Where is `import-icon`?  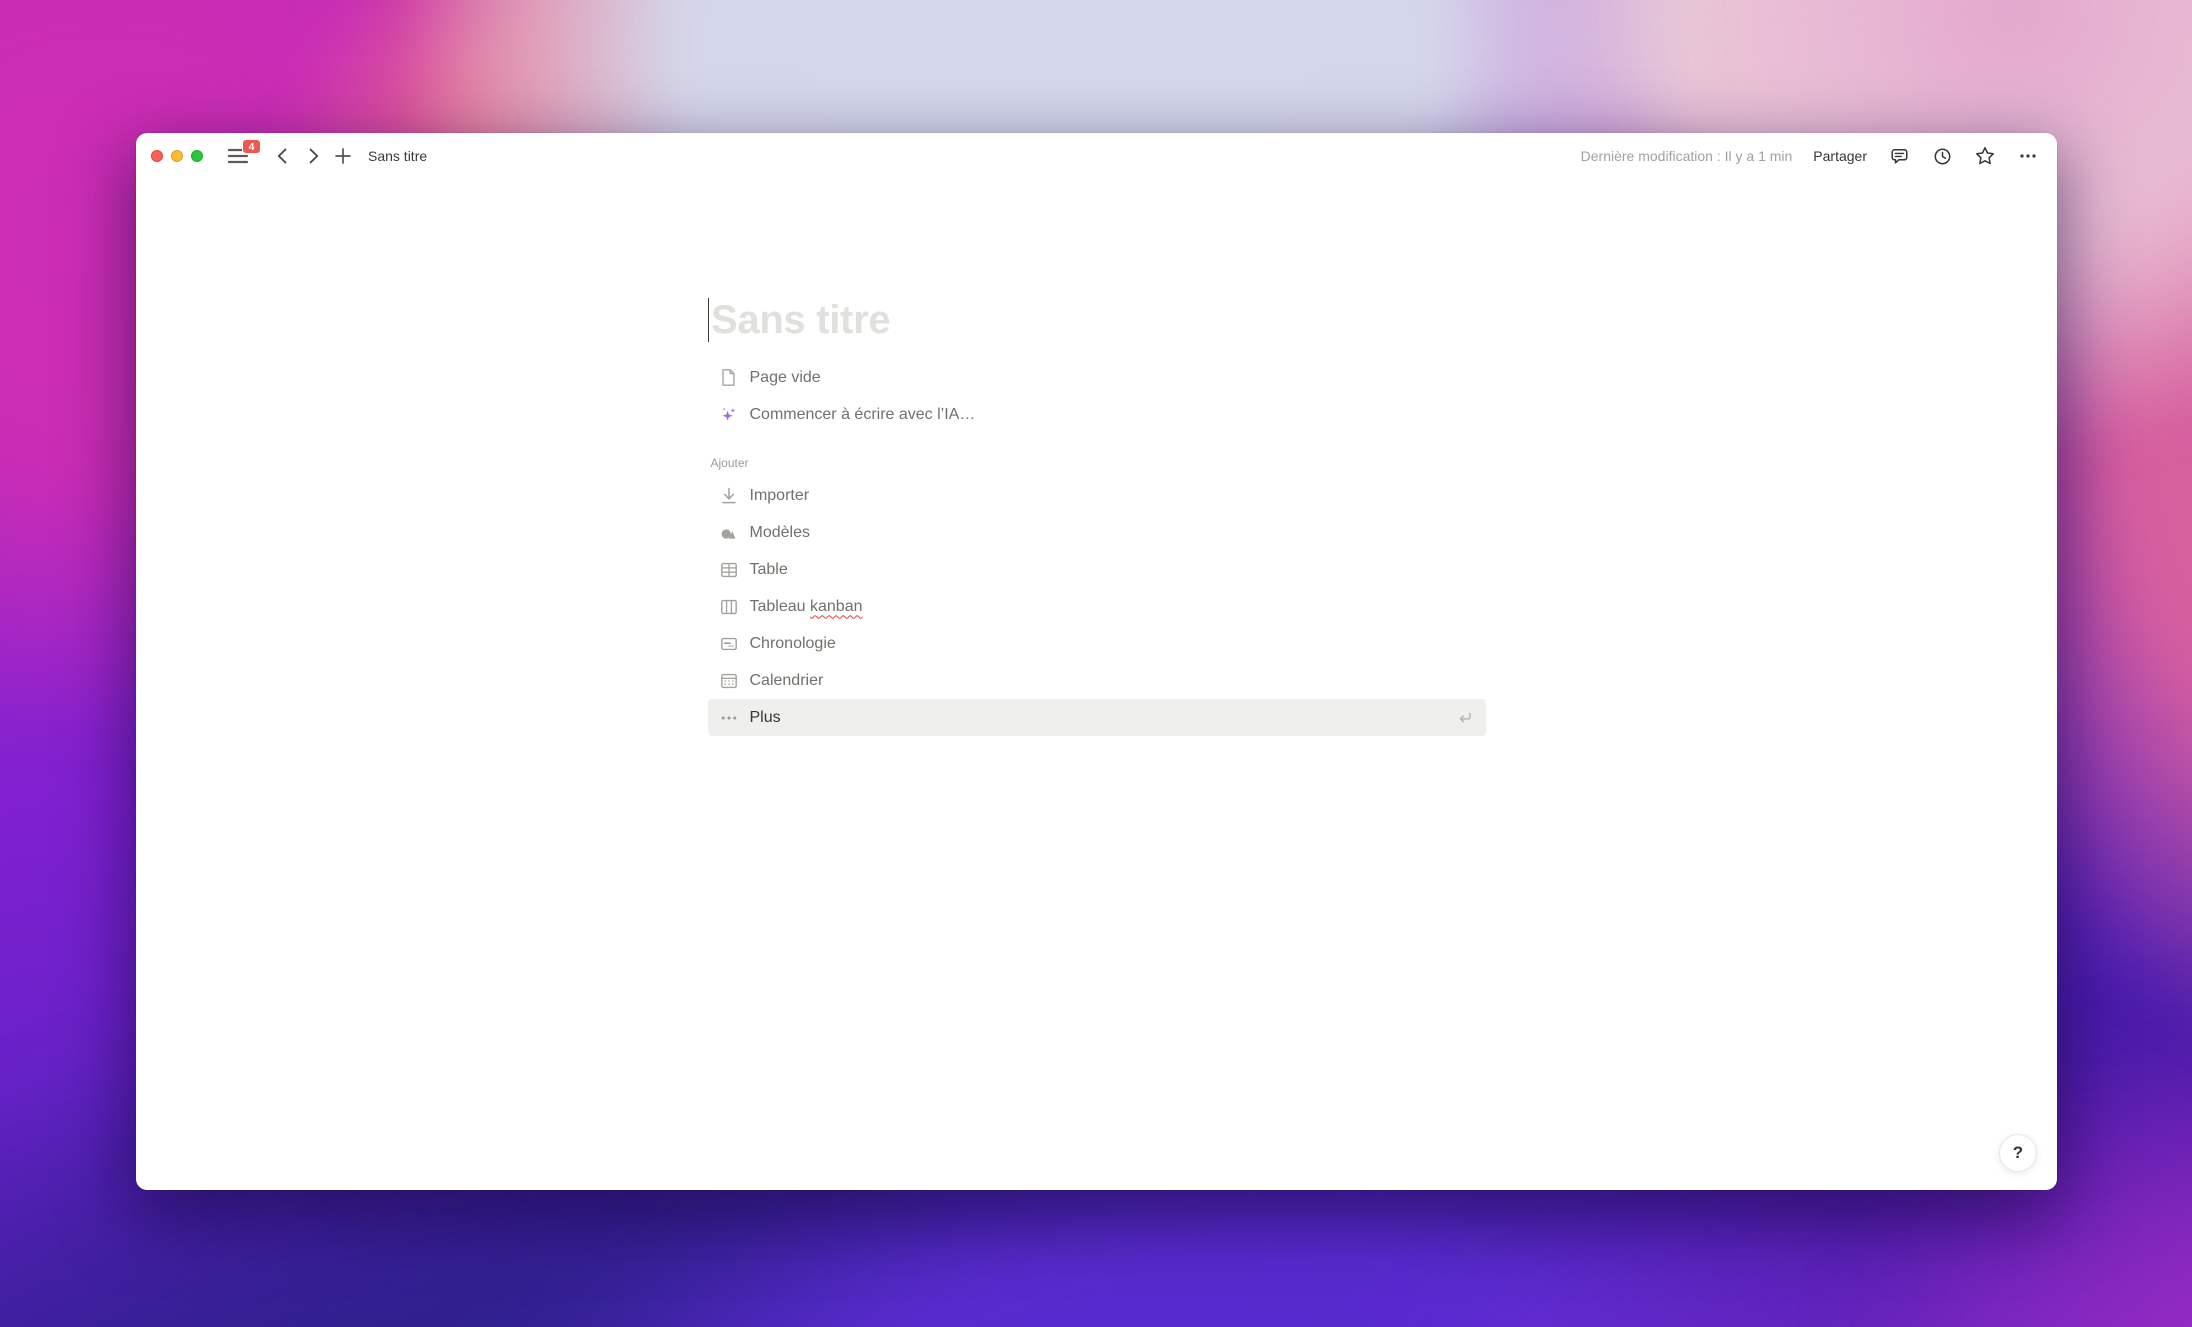
import-icon is located at coordinates (729, 496).